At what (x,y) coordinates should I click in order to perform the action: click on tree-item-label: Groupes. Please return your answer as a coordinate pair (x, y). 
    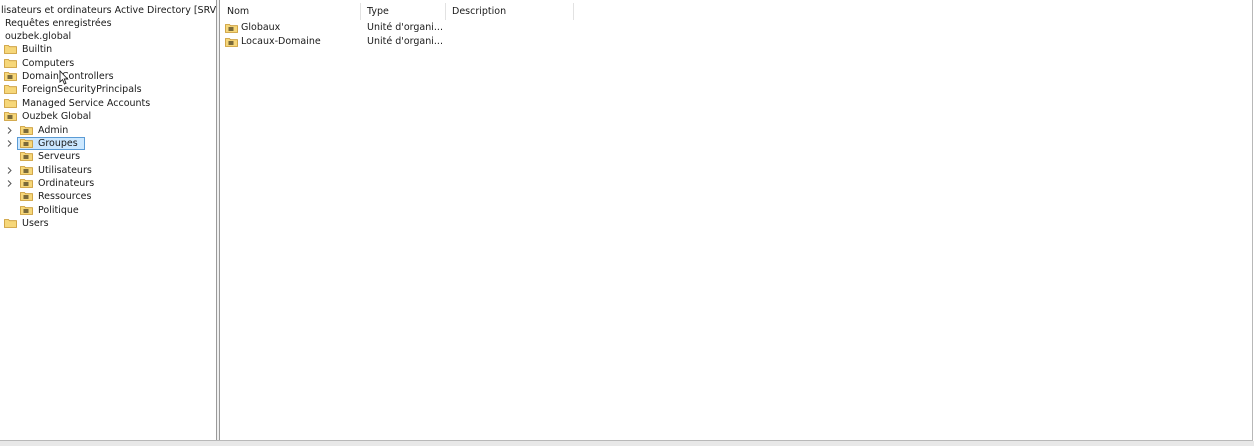
    Looking at the image, I should click on (58, 143).